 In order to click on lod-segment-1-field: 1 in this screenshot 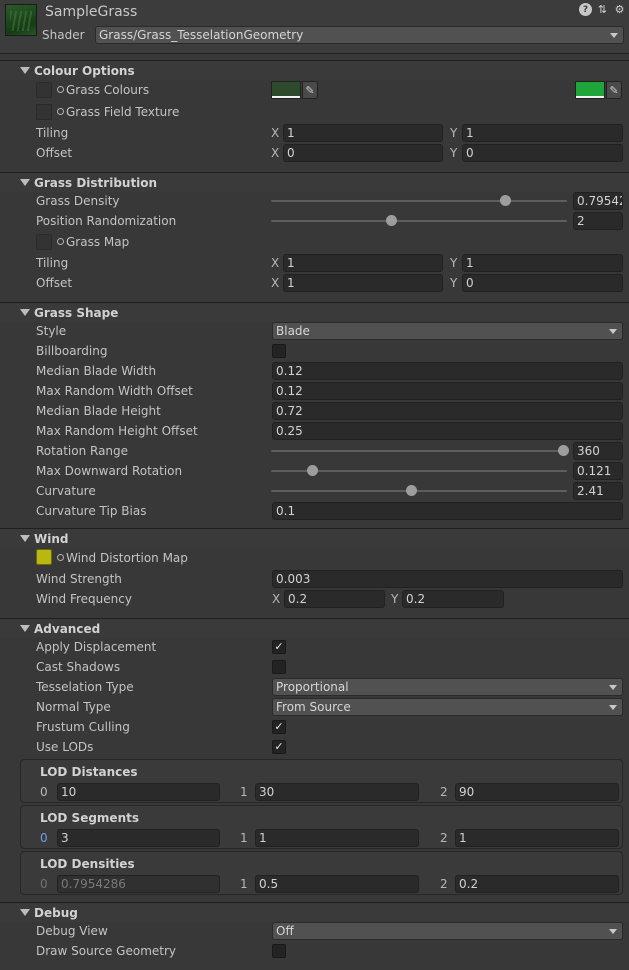, I will do `click(337, 838)`.